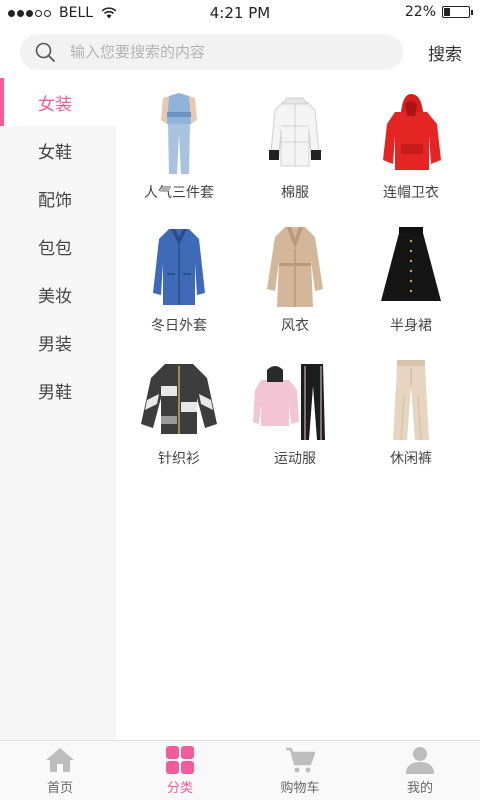 The height and width of the screenshot is (800, 480). Describe the element at coordinates (445, 52) in the screenshot. I see `search-button: 搜索` at that location.